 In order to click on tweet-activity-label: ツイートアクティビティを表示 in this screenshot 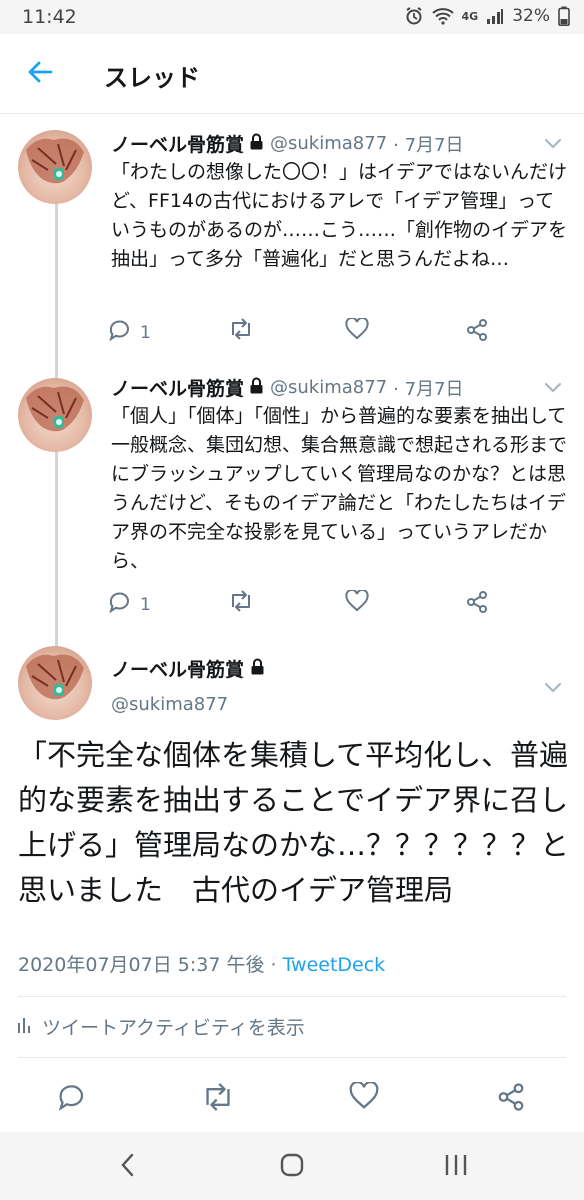, I will do `click(173, 1028)`.